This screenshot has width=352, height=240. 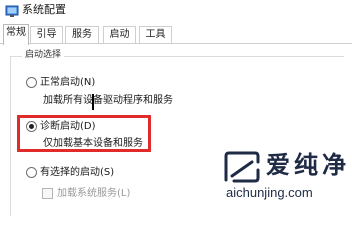 I want to click on tab-services: 服务, so click(x=82, y=35).